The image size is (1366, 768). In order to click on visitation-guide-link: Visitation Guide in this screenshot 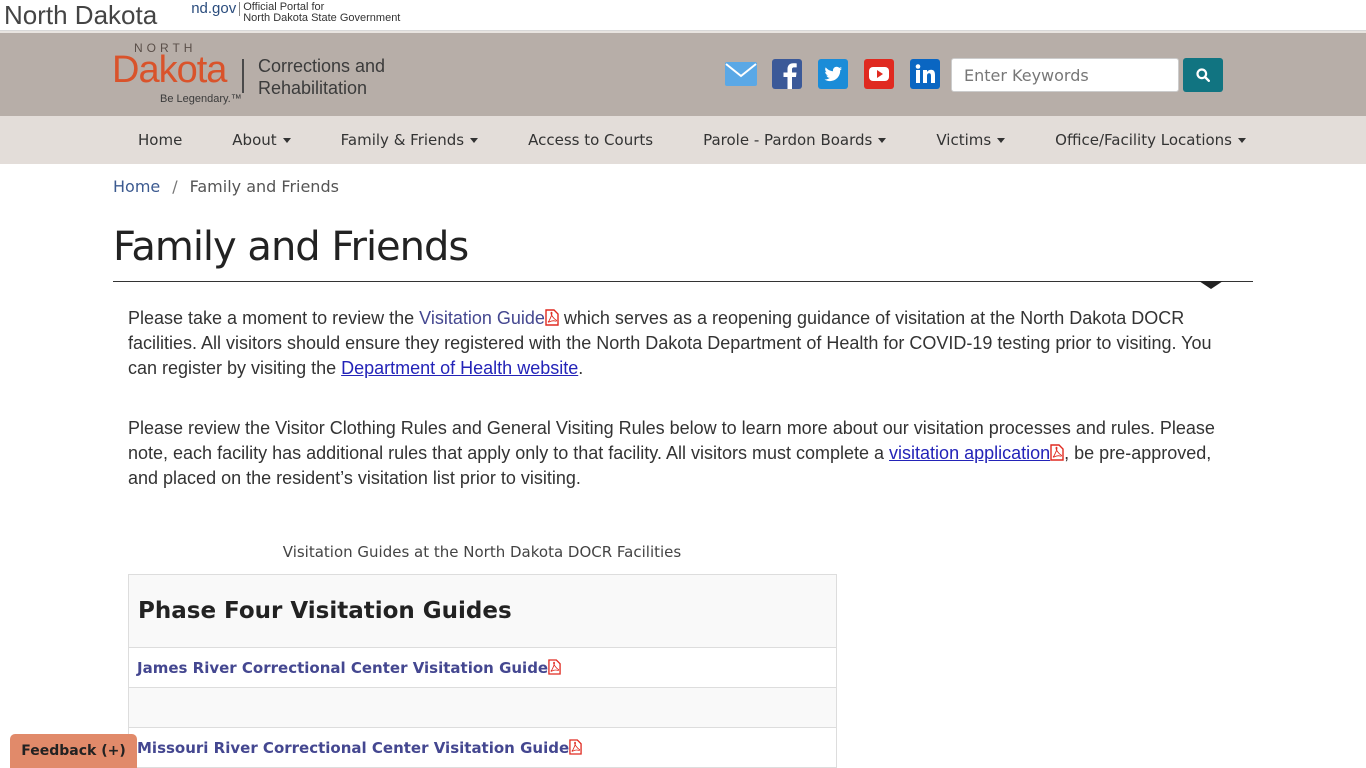, I will do `click(489, 318)`.